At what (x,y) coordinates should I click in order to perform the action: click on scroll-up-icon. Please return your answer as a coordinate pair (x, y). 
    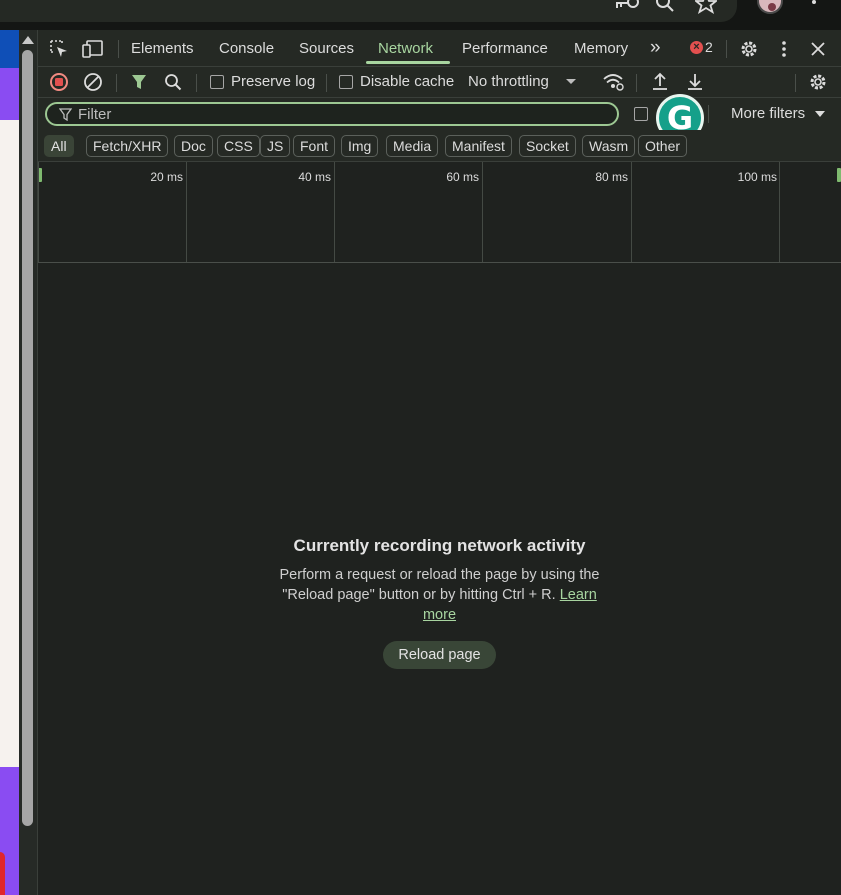
    Looking at the image, I should click on (28, 40).